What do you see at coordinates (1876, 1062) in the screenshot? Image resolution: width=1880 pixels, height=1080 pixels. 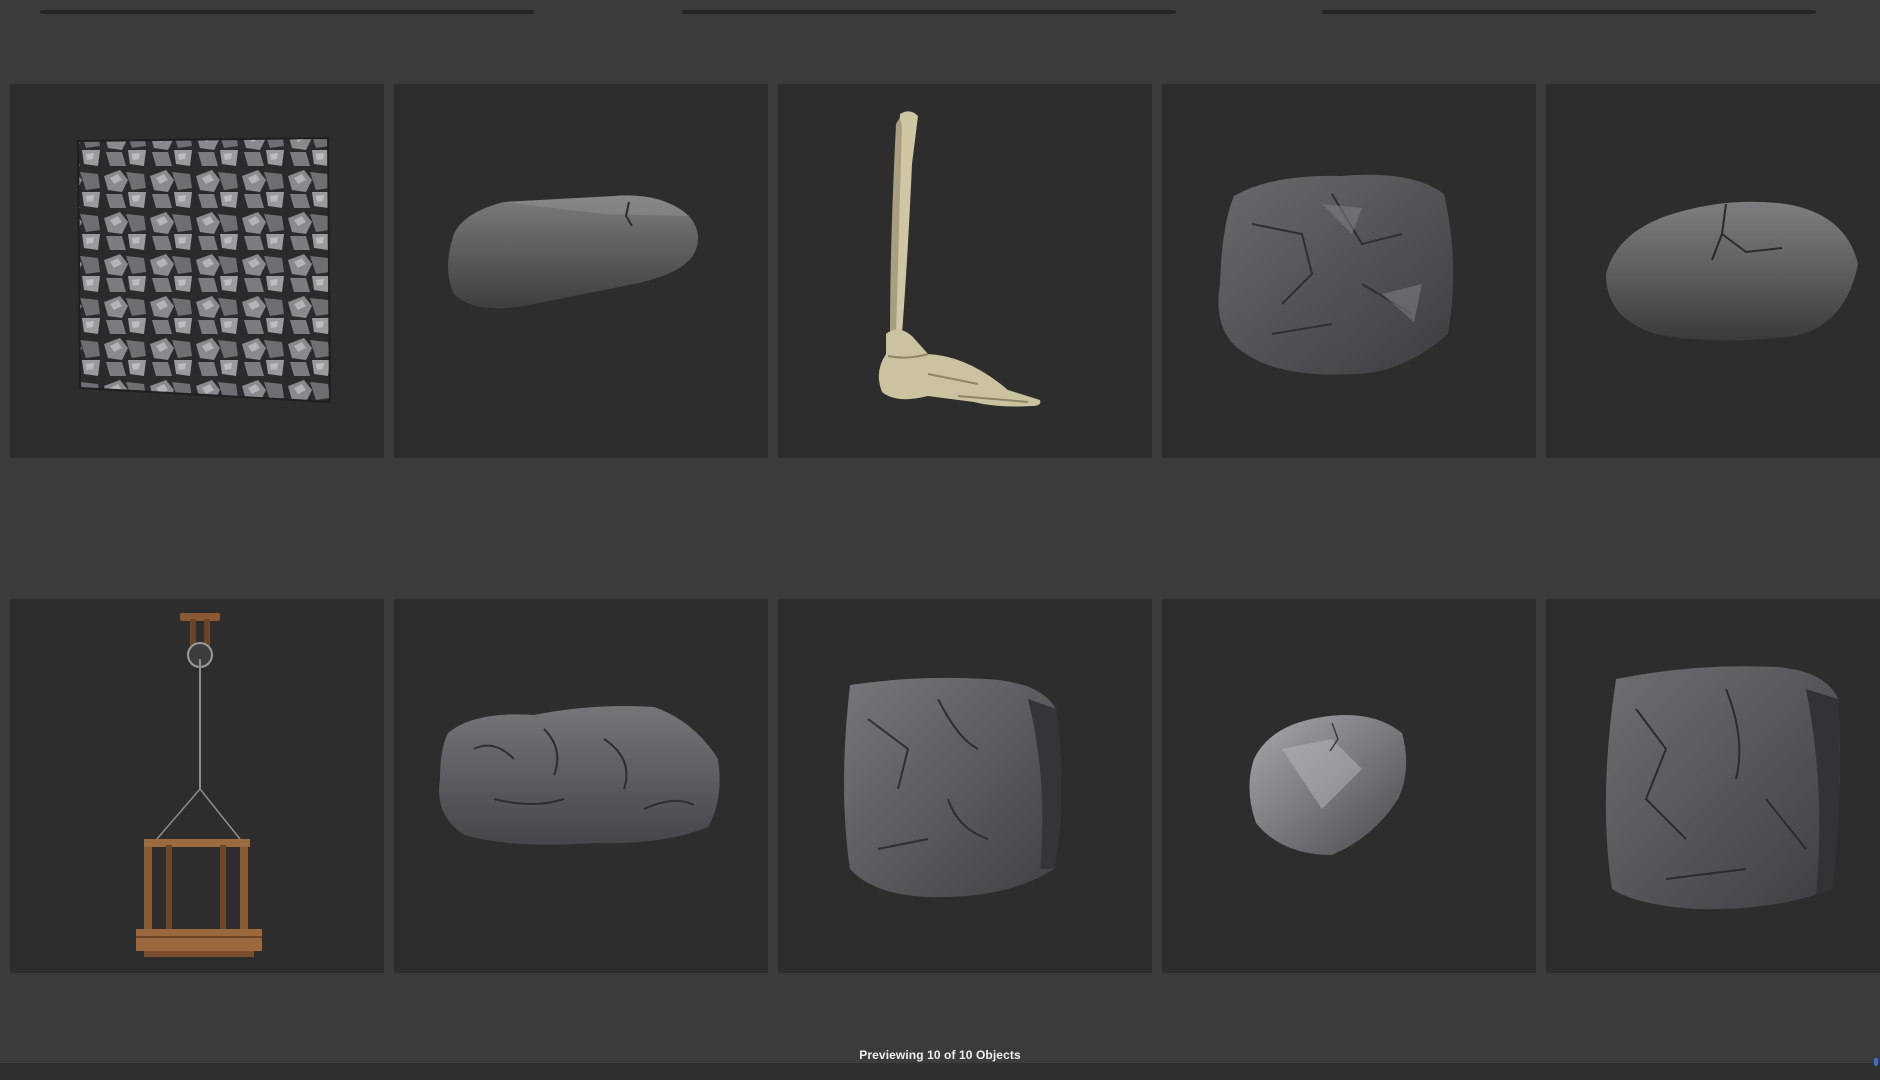 I see `status-indicator-icon` at bounding box center [1876, 1062].